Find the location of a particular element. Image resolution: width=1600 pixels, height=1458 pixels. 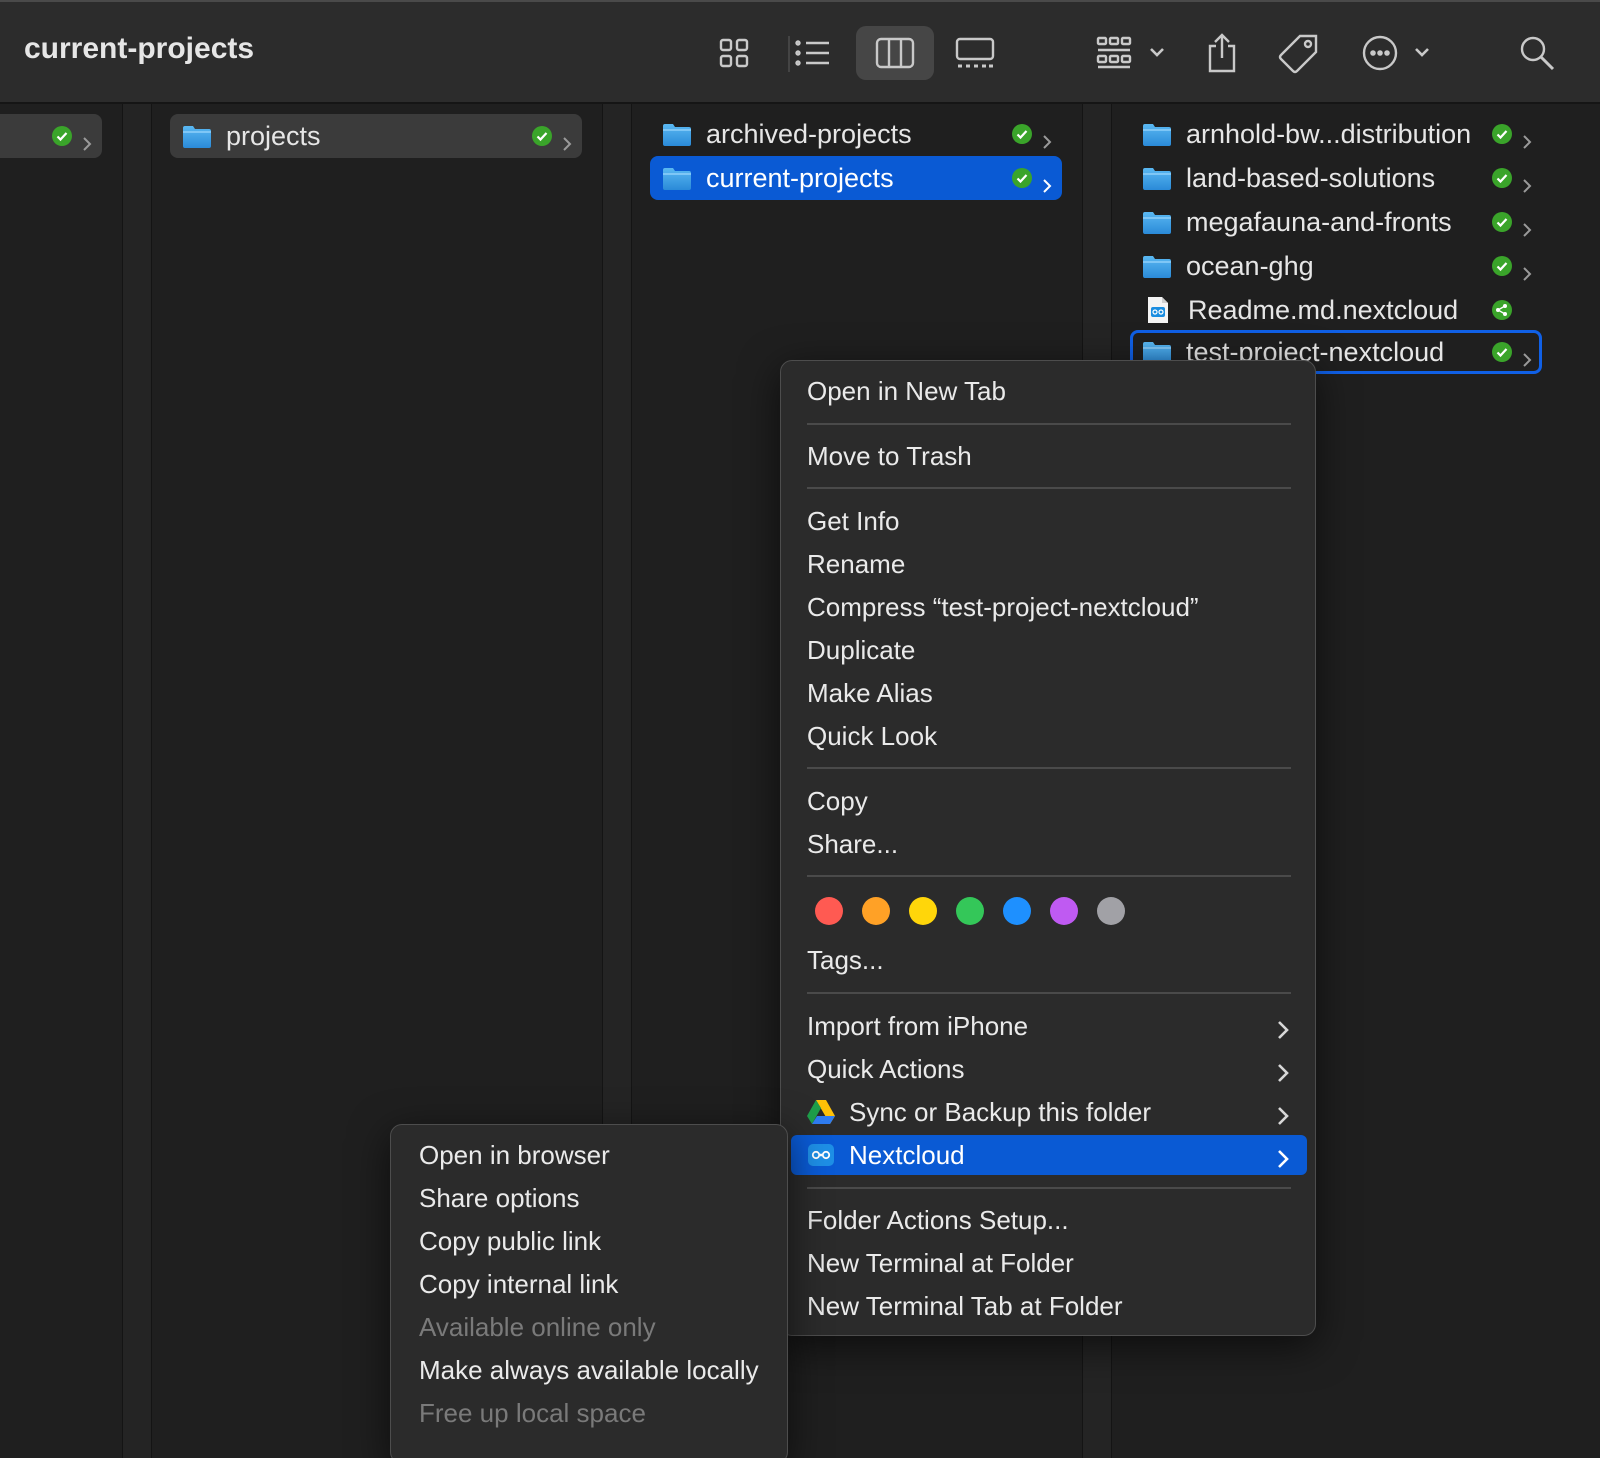

search-icon is located at coordinates (1537, 53).